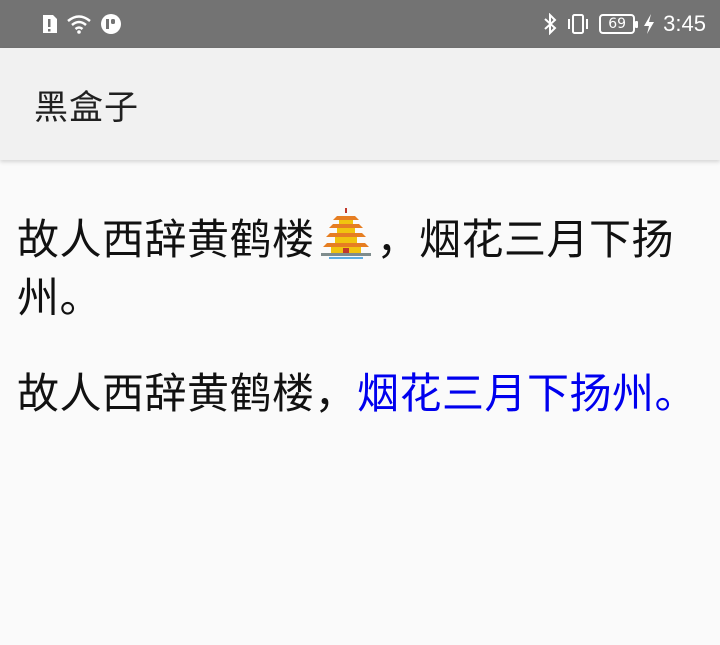 The height and width of the screenshot is (645, 720). I want to click on clock: 3:45, so click(684, 23).